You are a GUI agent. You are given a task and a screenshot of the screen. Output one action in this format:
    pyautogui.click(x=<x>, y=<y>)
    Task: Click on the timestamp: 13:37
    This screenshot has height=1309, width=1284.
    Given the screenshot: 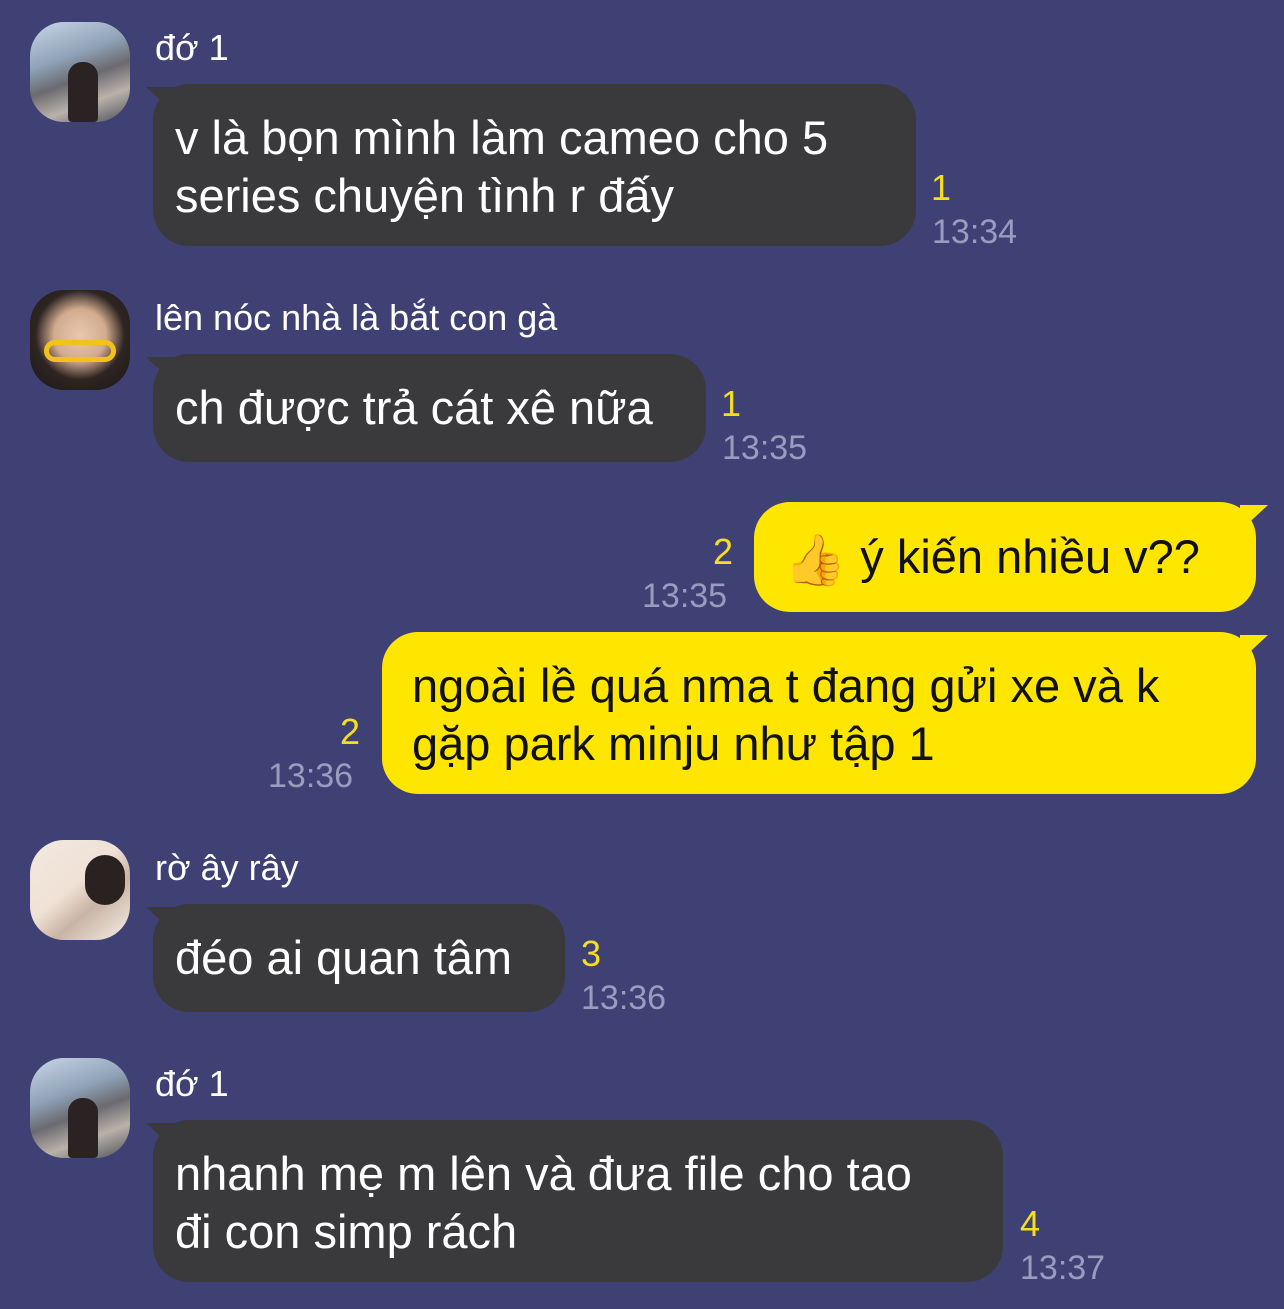 What is the action you would take?
    pyautogui.click(x=1063, y=1268)
    